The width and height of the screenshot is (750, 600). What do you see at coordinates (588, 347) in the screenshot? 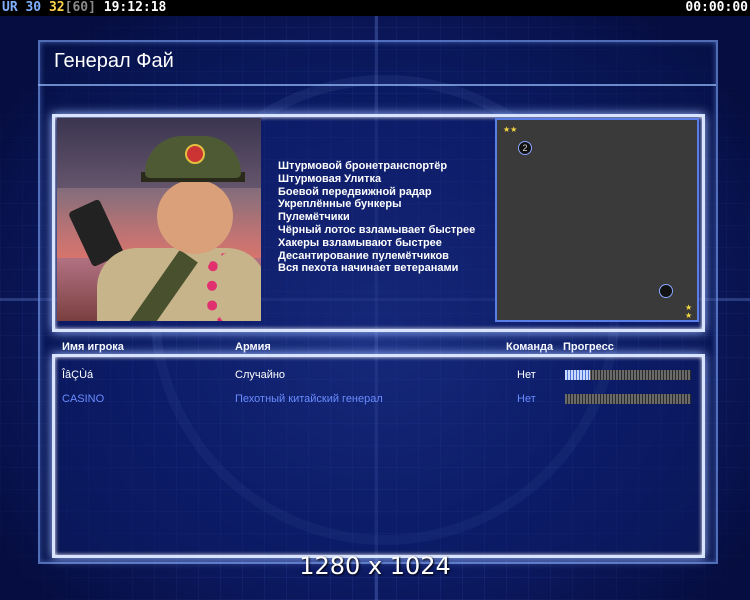
I see `column-header-progress: Прогресс` at bounding box center [588, 347].